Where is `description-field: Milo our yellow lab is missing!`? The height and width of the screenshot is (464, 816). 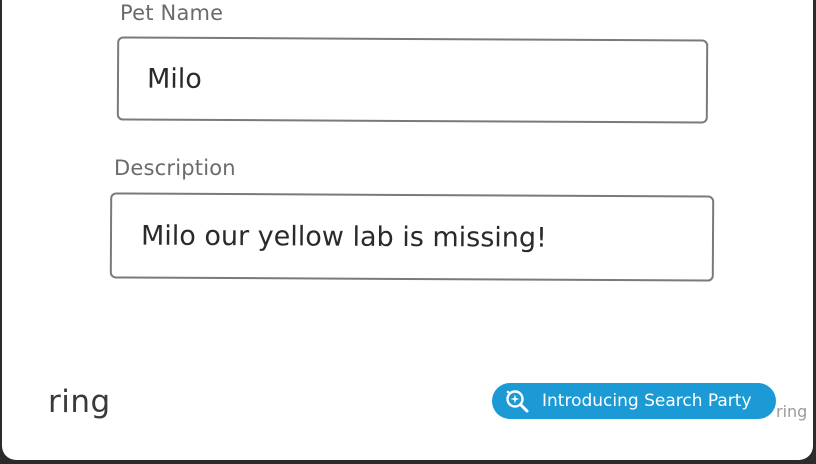
description-field: Milo our yellow lab is missing! is located at coordinates (412, 237).